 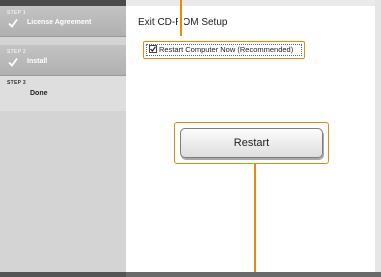 I want to click on window-right-edge, so click(x=378, y=138).